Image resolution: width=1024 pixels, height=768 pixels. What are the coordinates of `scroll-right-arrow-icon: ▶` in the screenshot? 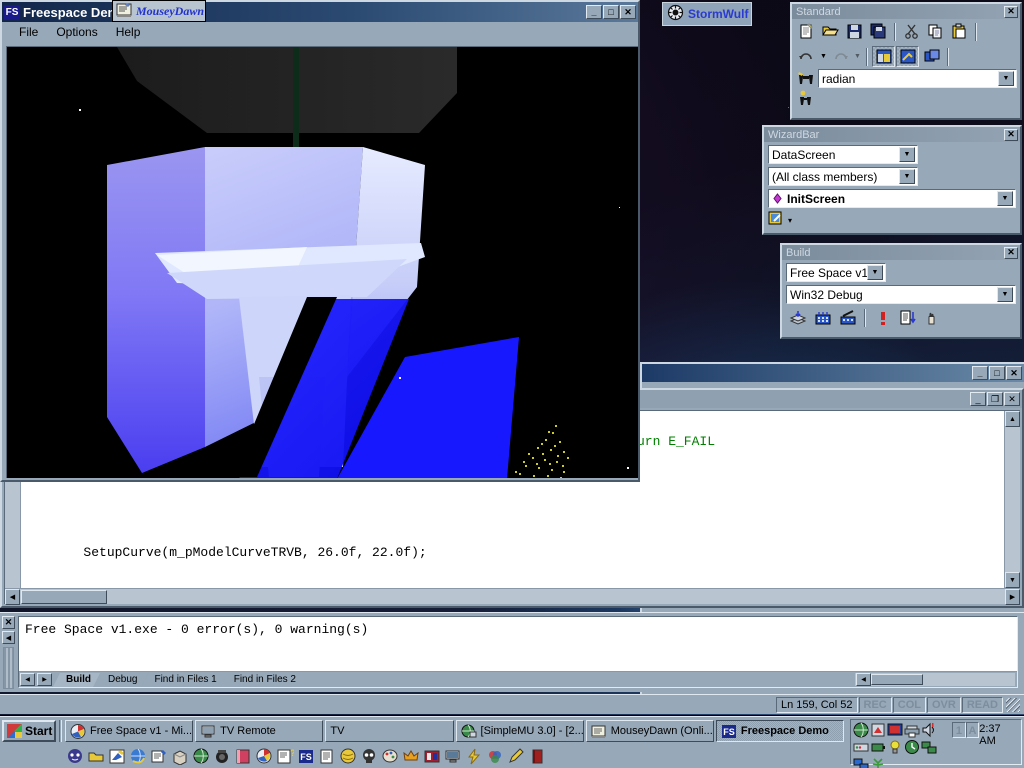 It's located at (1012, 596).